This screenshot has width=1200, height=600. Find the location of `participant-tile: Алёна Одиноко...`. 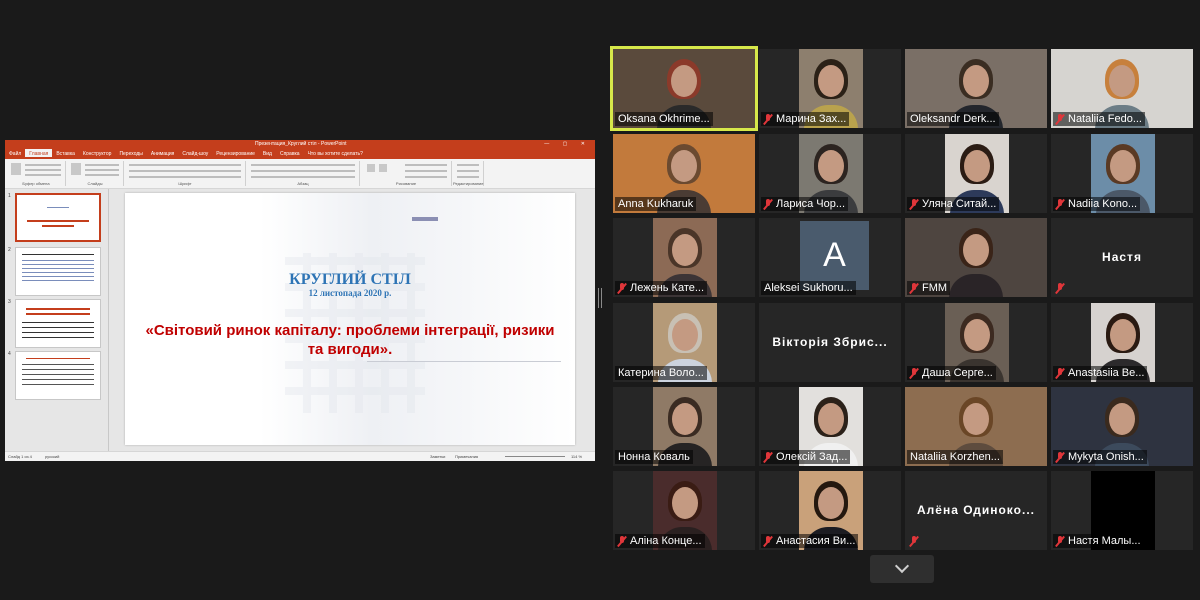

participant-tile: Алёна Одиноко... is located at coordinates (976, 510).